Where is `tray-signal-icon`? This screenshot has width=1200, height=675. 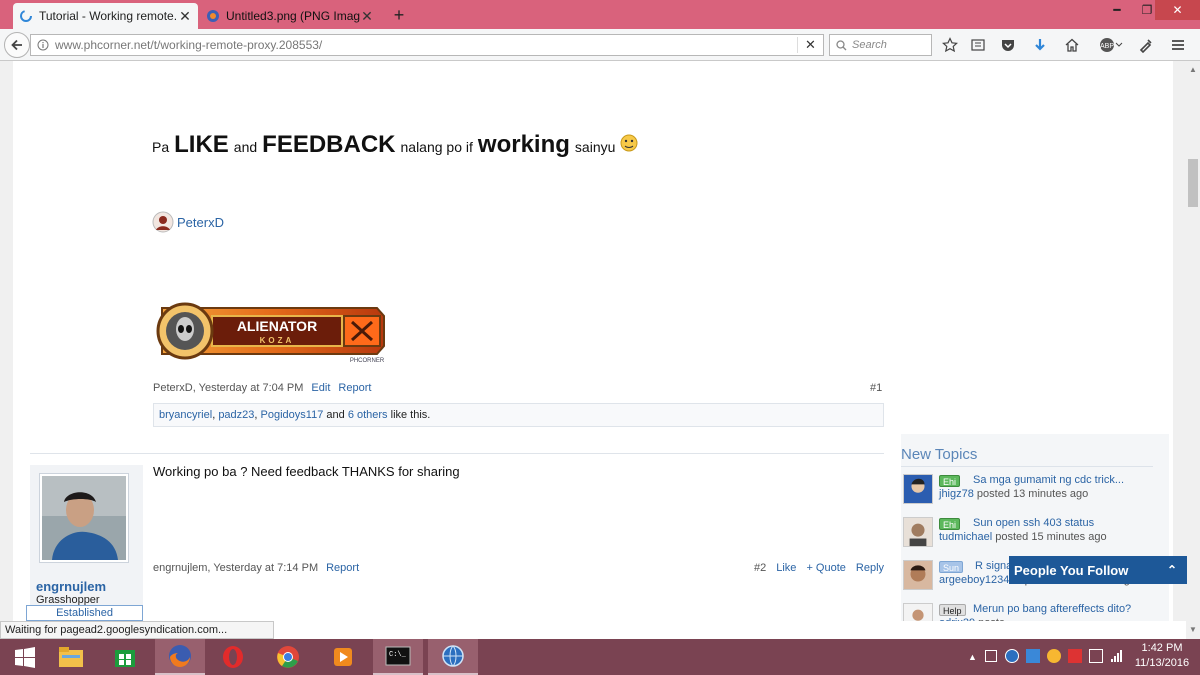
tray-signal-icon is located at coordinates (1117, 657).